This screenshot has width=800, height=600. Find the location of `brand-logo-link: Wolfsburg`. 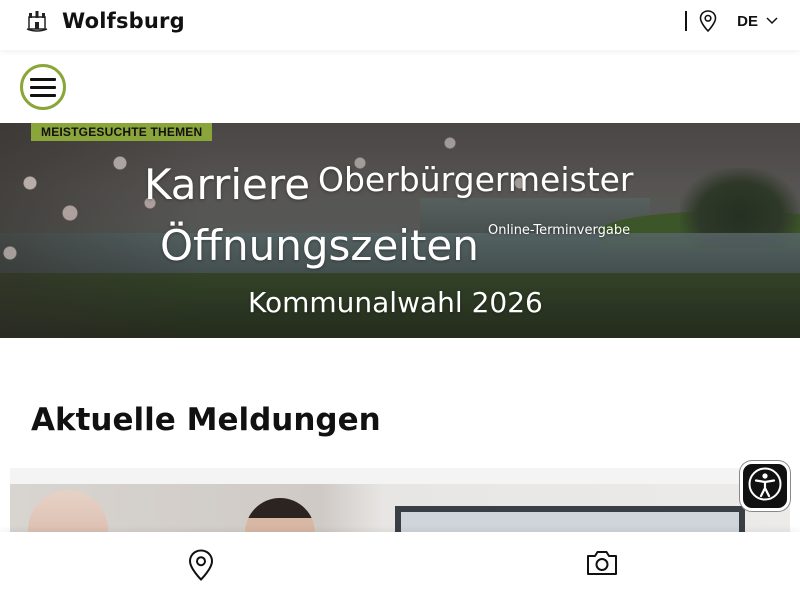

brand-logo-link: Wolfsburg is located at coordinates (105, 21).